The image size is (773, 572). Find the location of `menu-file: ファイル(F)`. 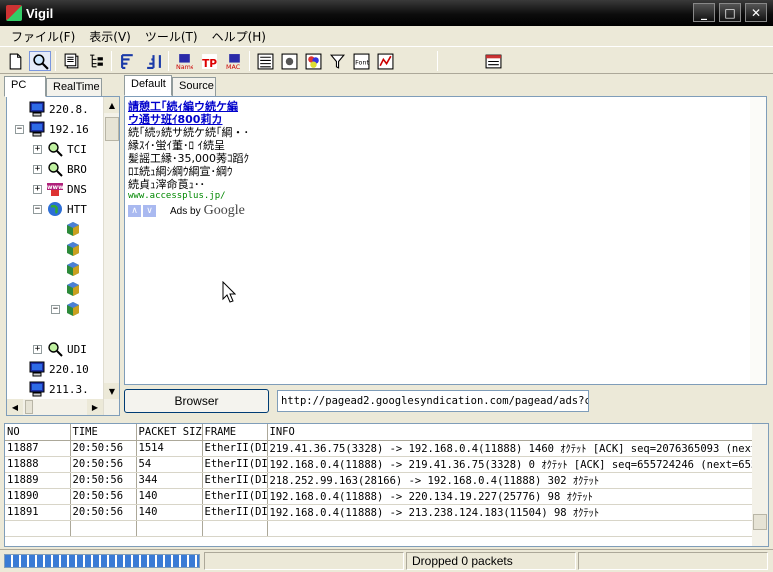

menu-file: ファイル(F) is located at coordinates (43, 36).